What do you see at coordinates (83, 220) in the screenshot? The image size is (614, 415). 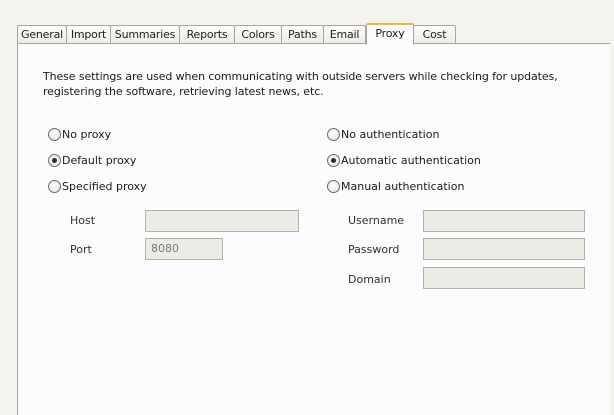 I see `host-label: Host` at bounding box center [83, 220].